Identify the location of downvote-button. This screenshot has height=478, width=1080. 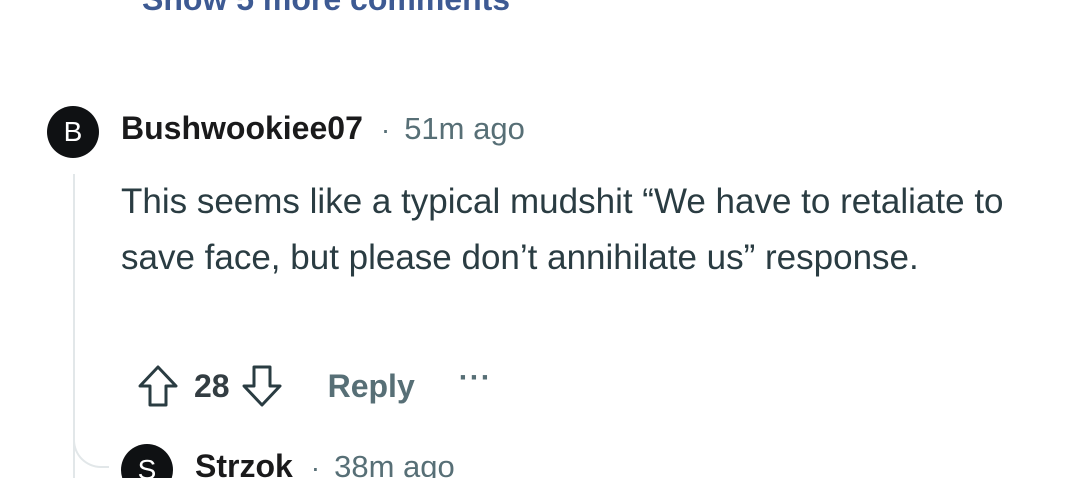
(262, 386).